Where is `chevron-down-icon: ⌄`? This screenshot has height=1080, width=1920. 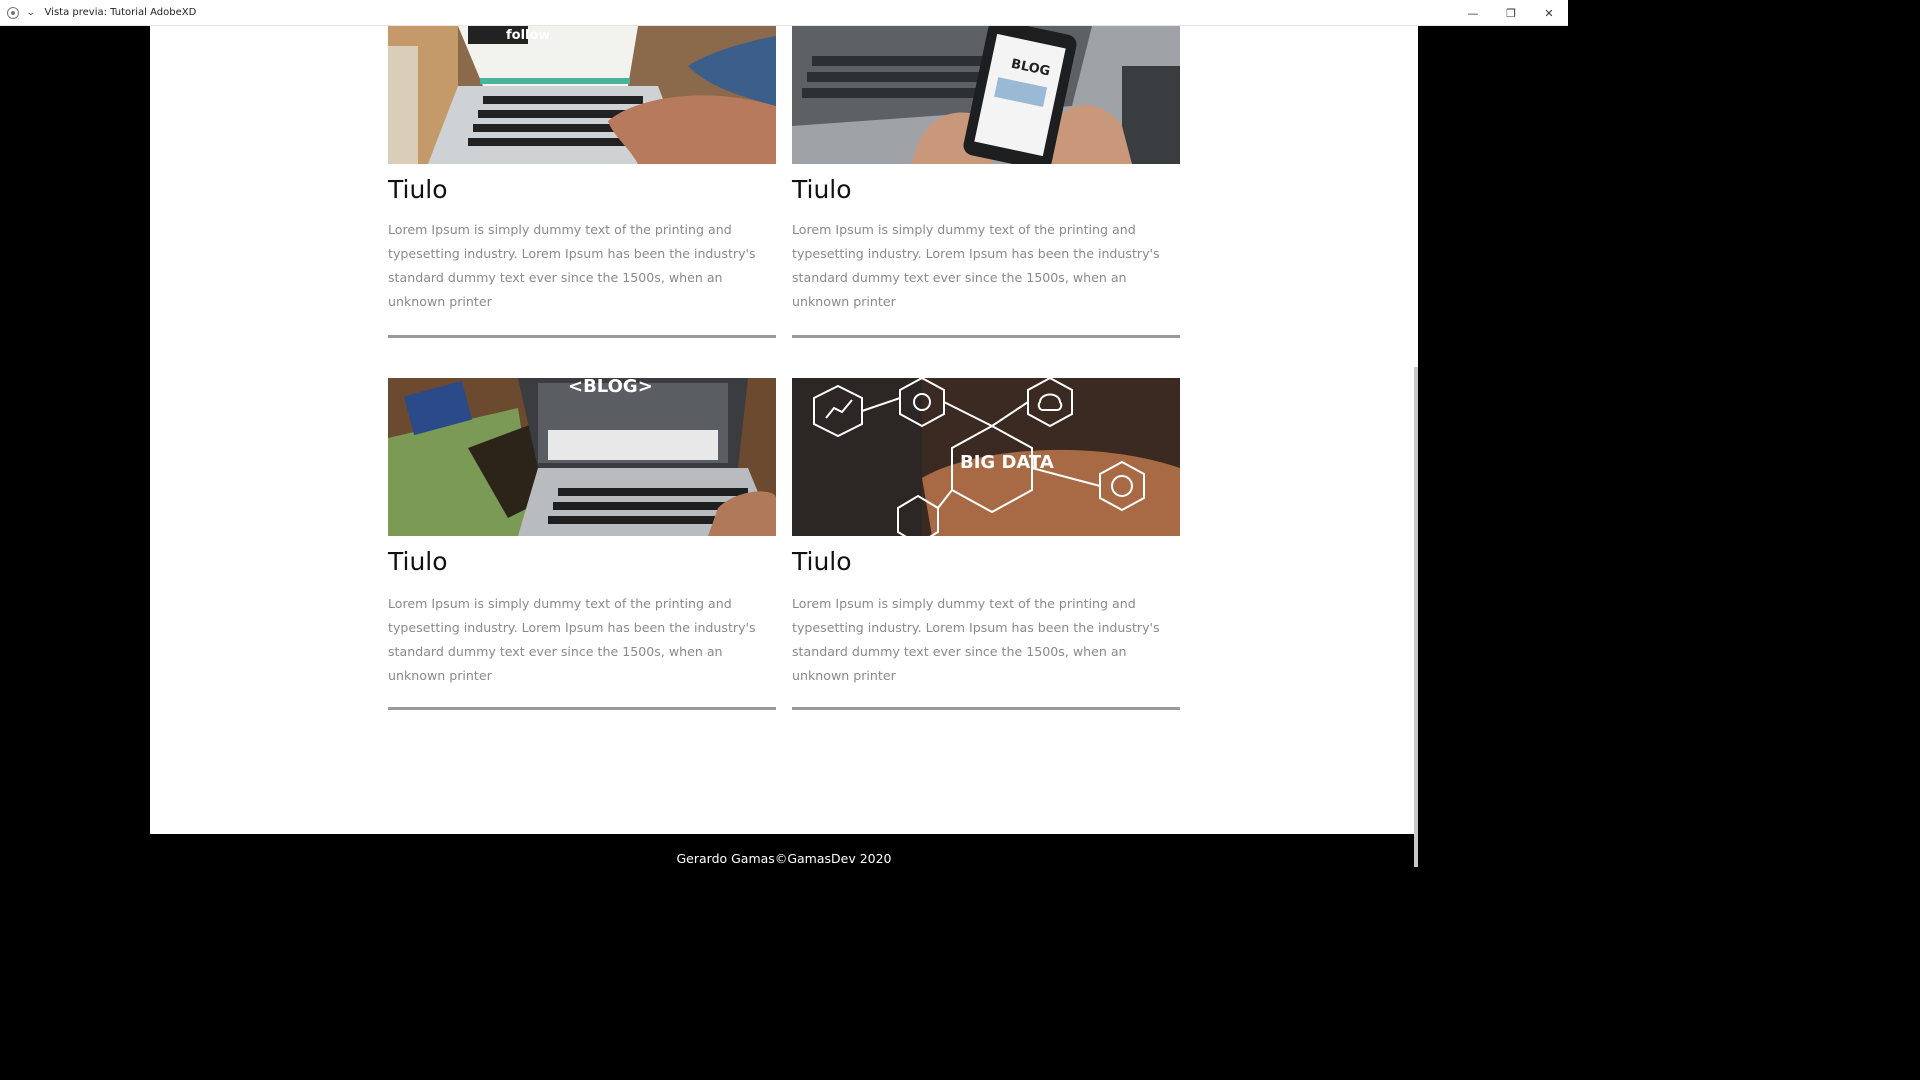
chevron-down-icon: ⌄ is located at coordinates (31, 13).